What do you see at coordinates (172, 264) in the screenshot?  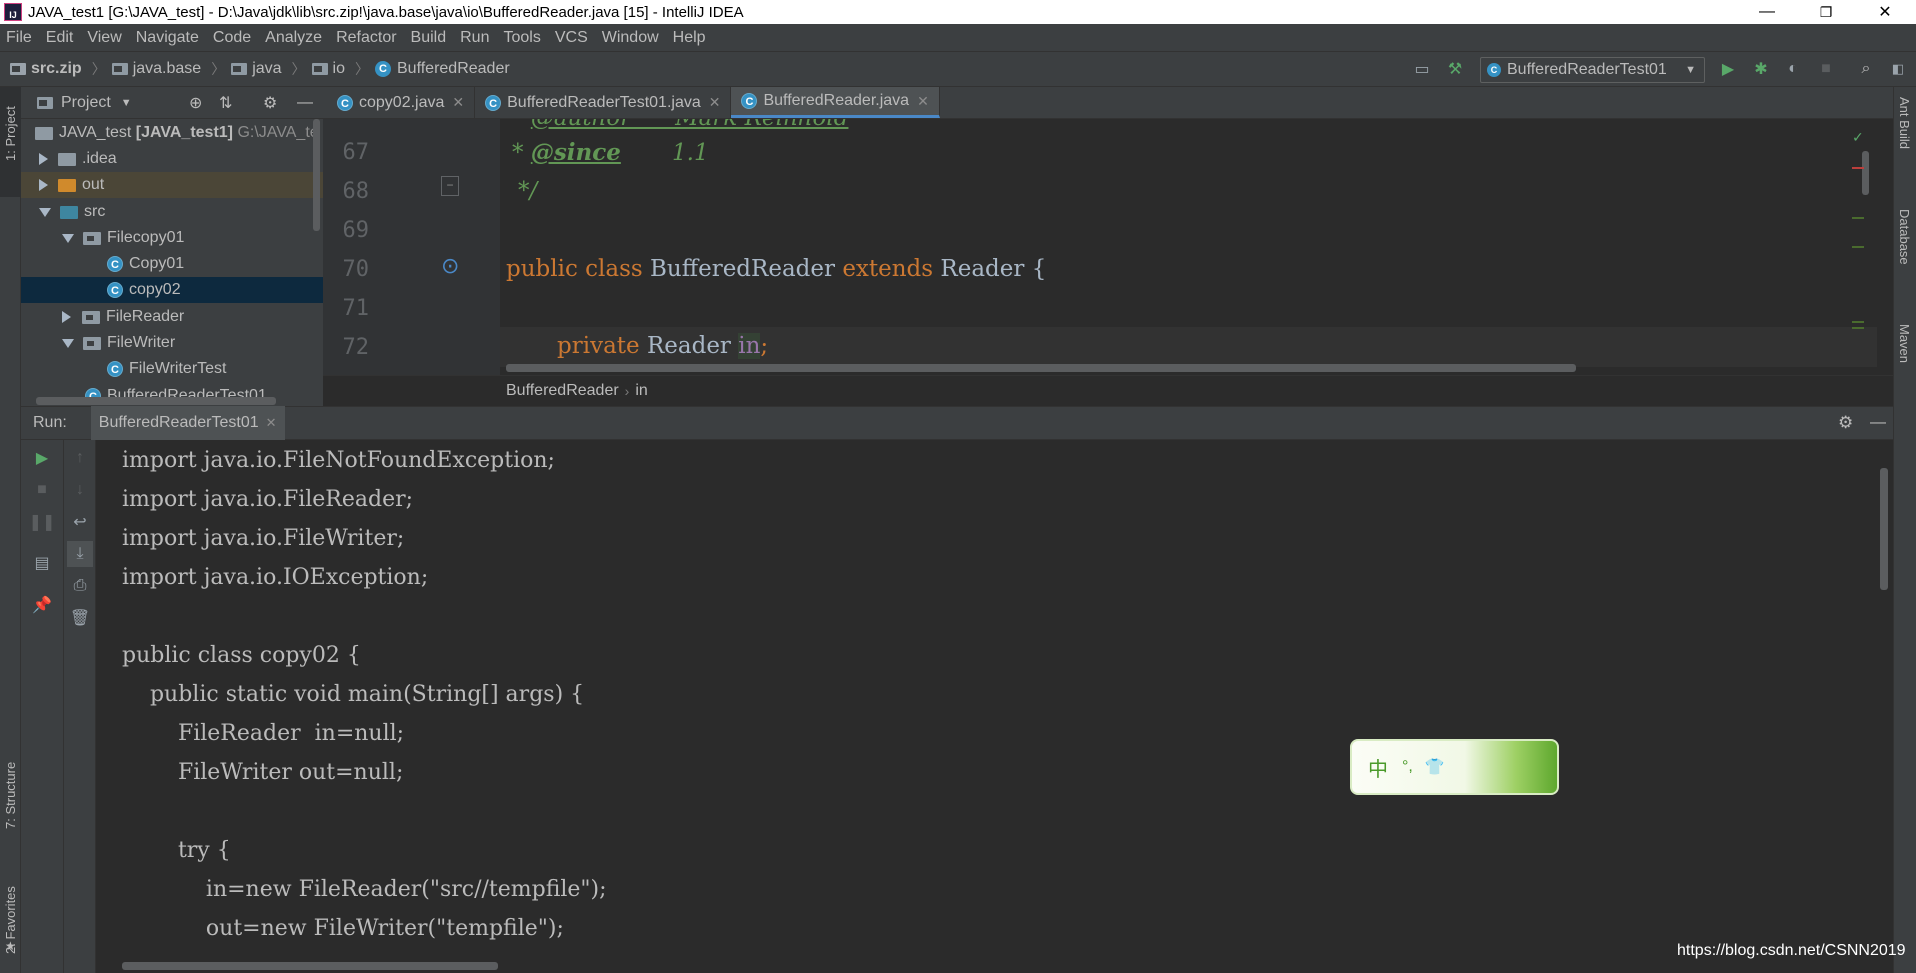 I see `tree-item-copy01: C Copy01` at bounding box center [172, 264].